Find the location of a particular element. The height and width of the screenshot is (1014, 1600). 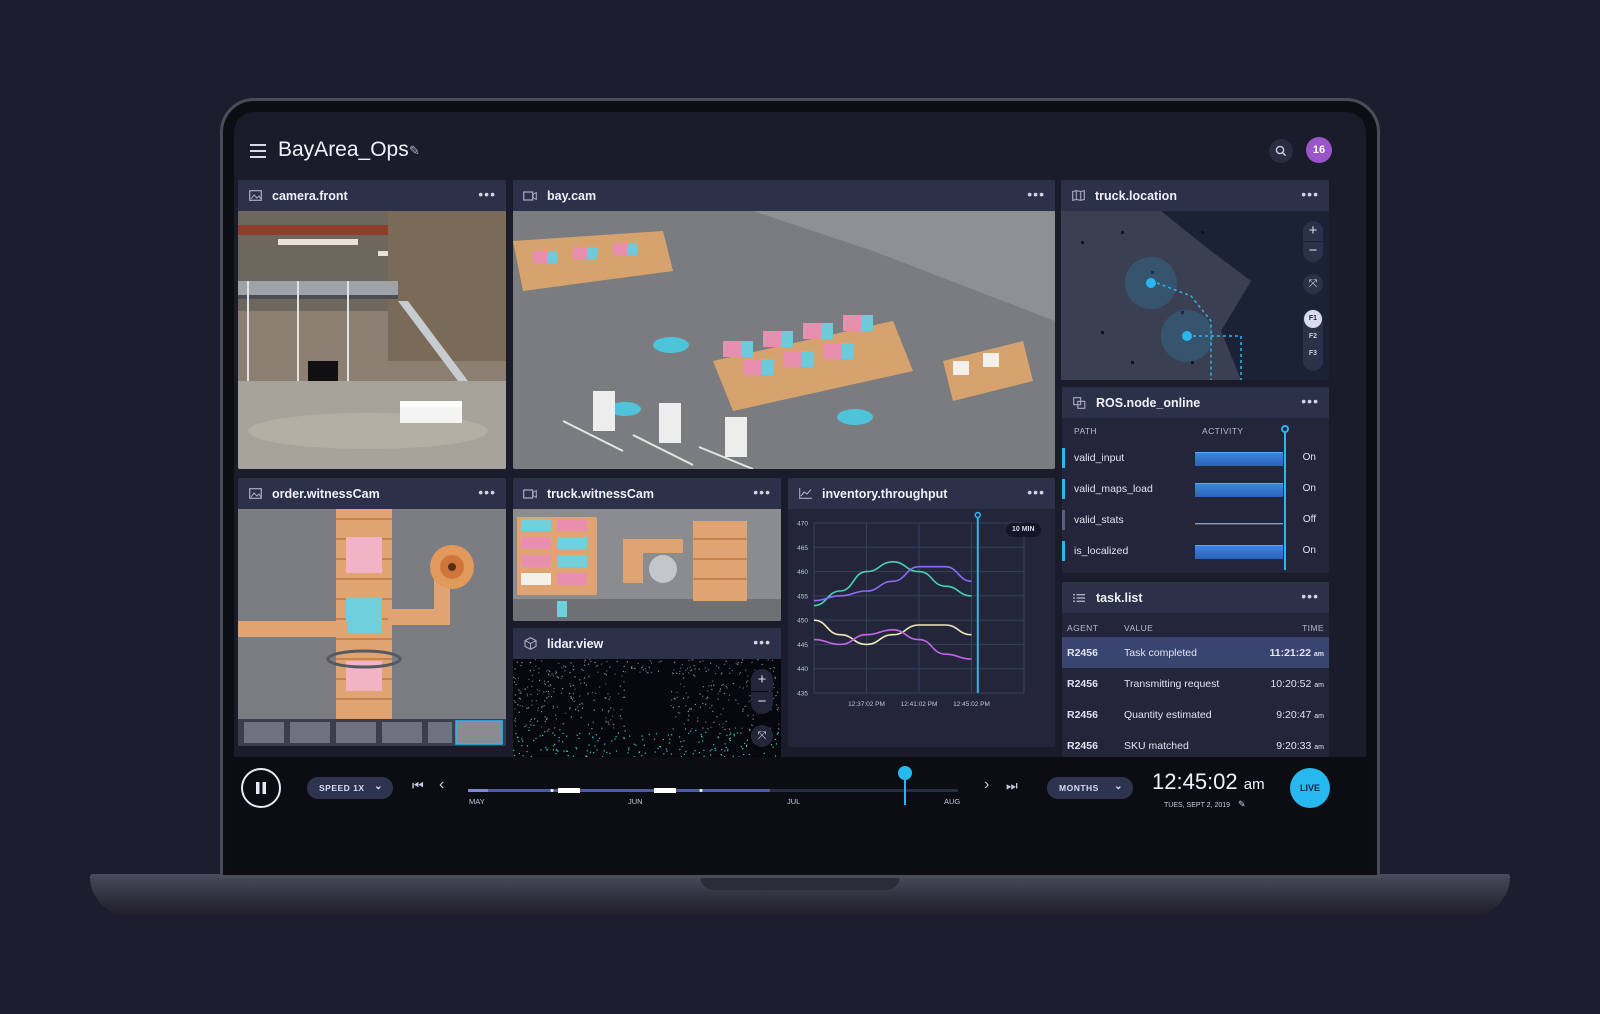

step-forward-icon: › is located at coordinates (986, 785).